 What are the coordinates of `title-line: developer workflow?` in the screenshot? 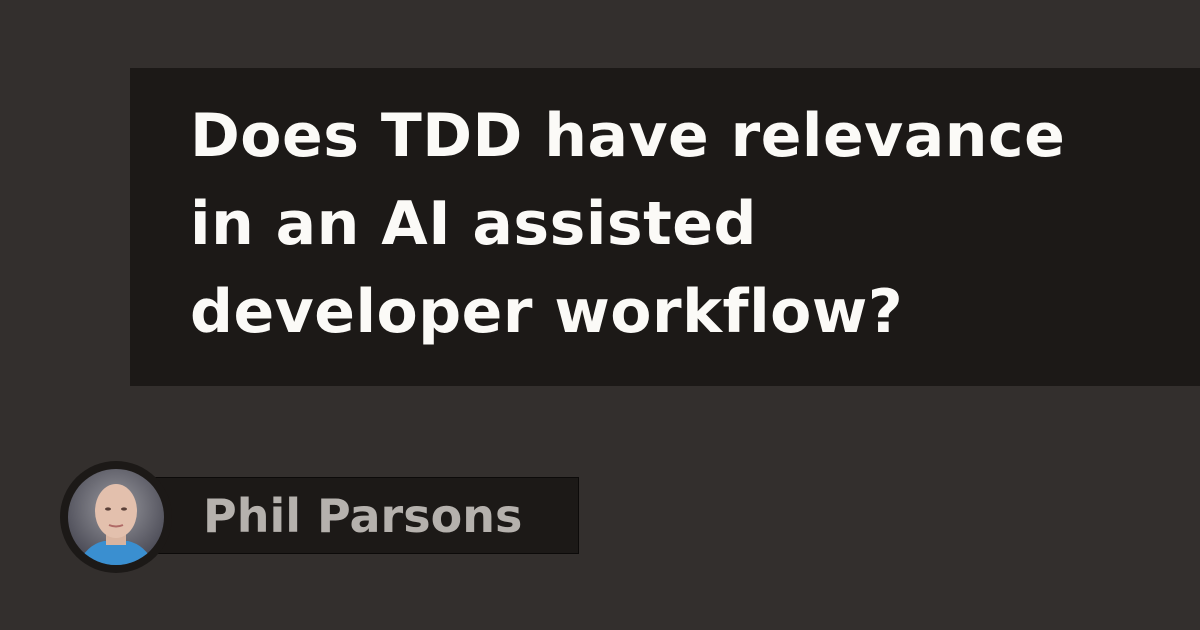 It's located at (547, 312).